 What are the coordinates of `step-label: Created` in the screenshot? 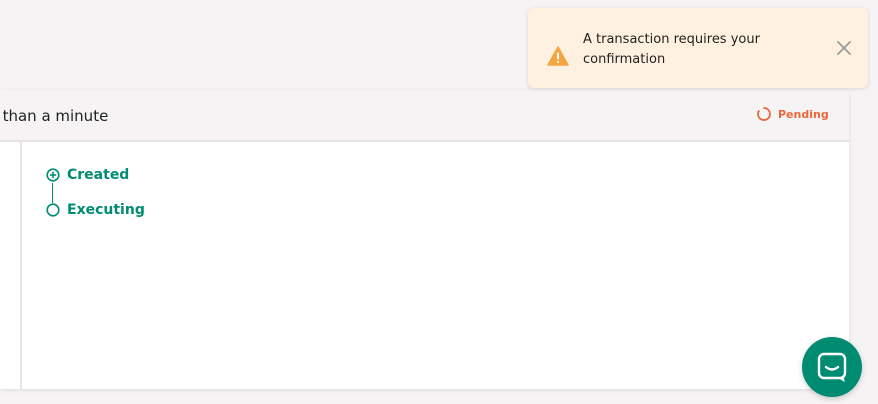 It's located at (98, 175).